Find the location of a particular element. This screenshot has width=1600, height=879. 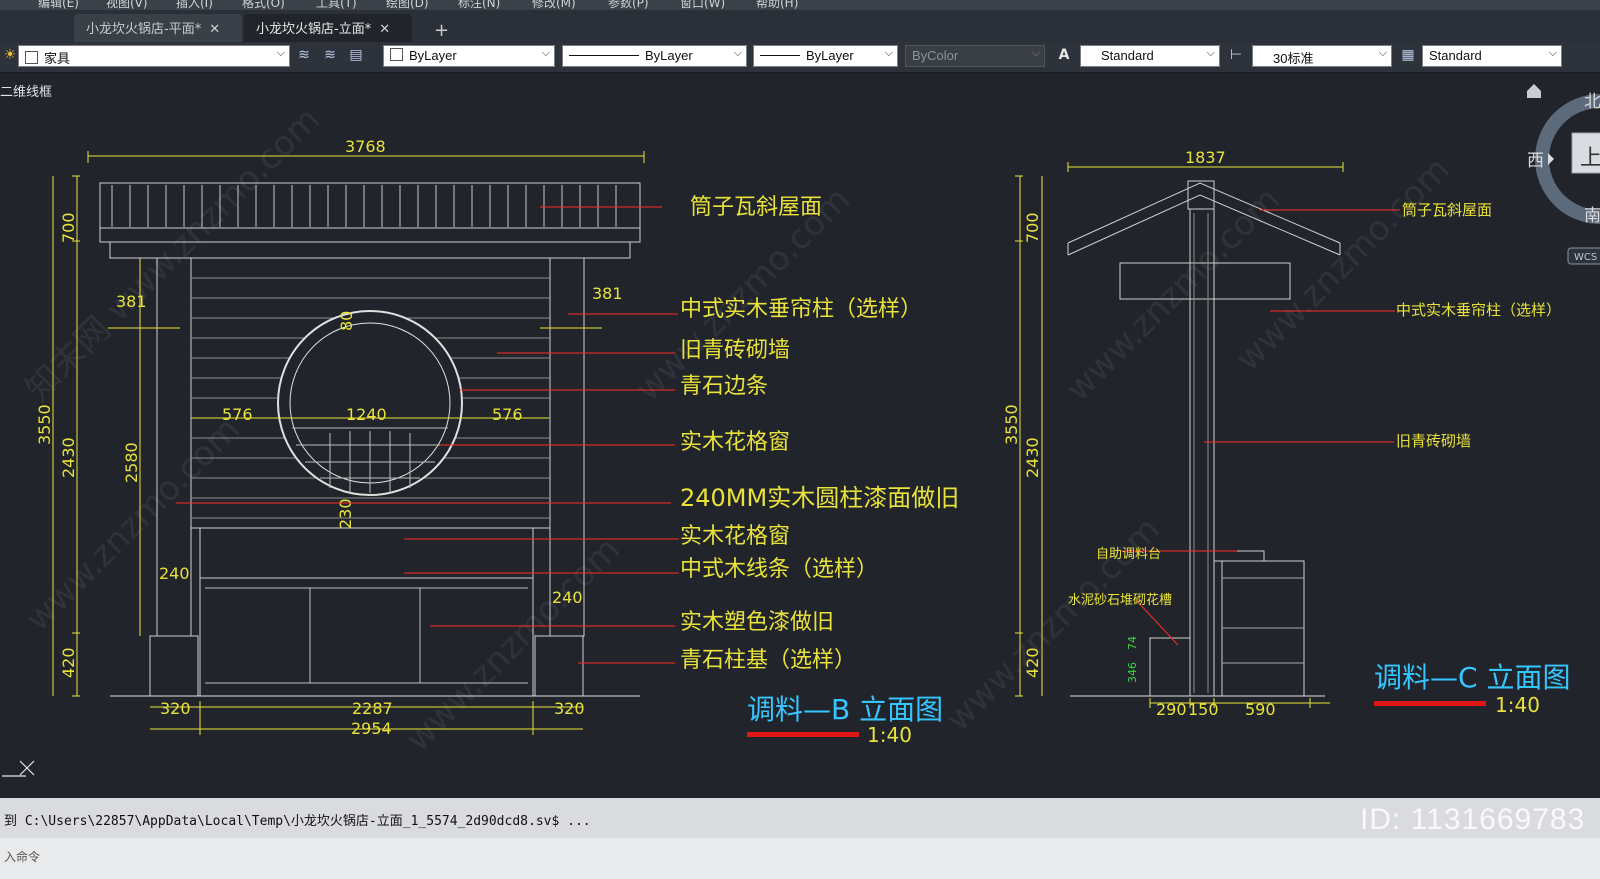

plotstyle-dropdown: ByColor ⌵ is located at coordinates (975, 56).